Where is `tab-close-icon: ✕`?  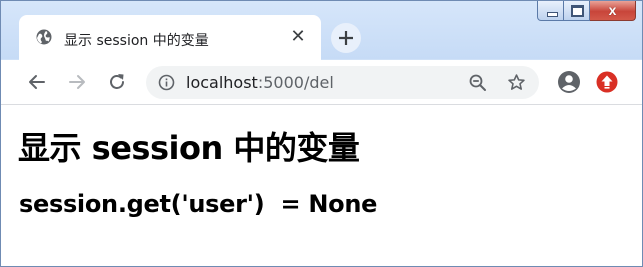
tab-close-icon: ✕ is located at coordinates (298, 36).